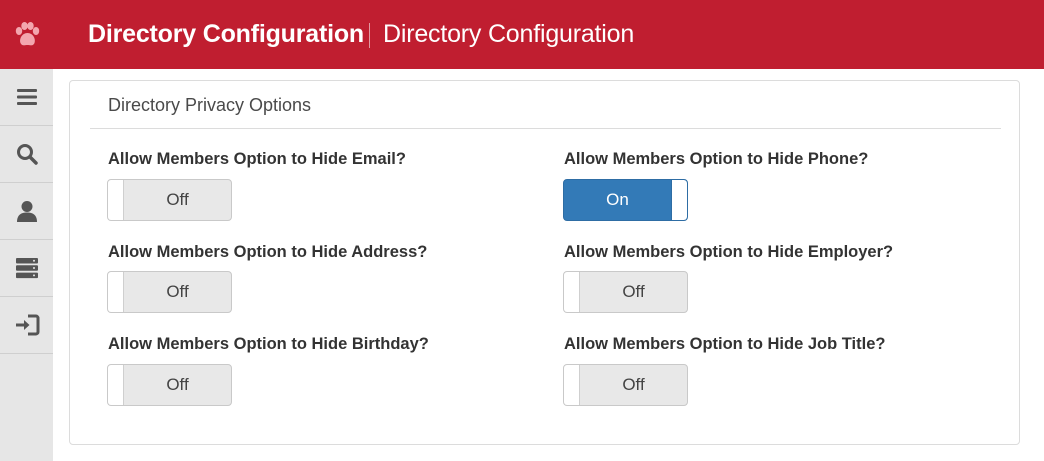  What do you see at coordinates (725, 344) in the screenshot?
I see `hide-job-title-label: Allow Members Option to Hide Job Title?` at bounding box center [725, 344].